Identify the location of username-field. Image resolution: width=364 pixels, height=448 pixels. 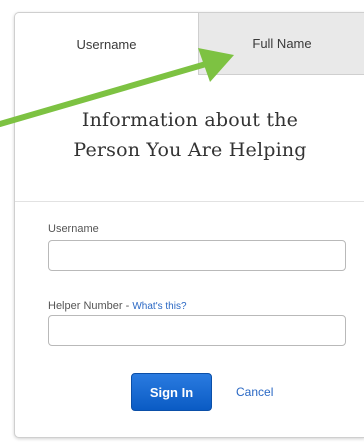
(197, 255).